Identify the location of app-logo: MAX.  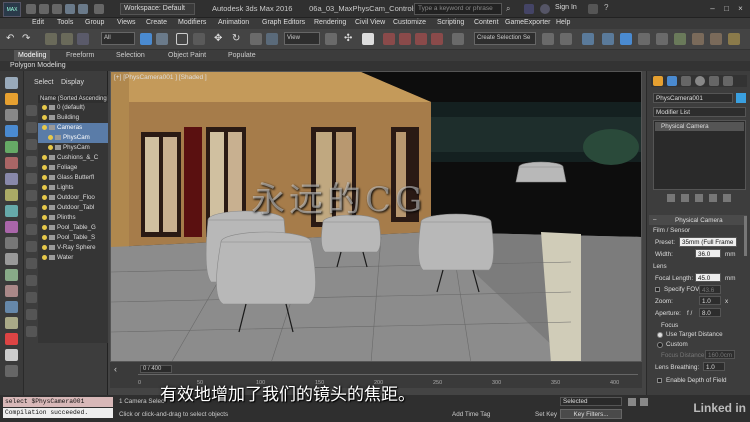
(12, 9).